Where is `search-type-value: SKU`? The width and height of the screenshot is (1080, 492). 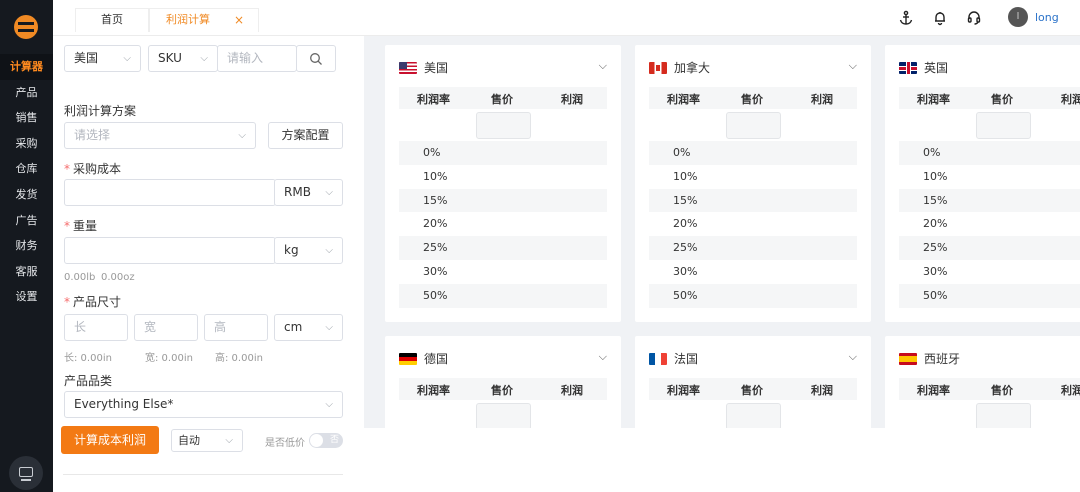 search-type-value: SKU is located at coordinates (170, 58).